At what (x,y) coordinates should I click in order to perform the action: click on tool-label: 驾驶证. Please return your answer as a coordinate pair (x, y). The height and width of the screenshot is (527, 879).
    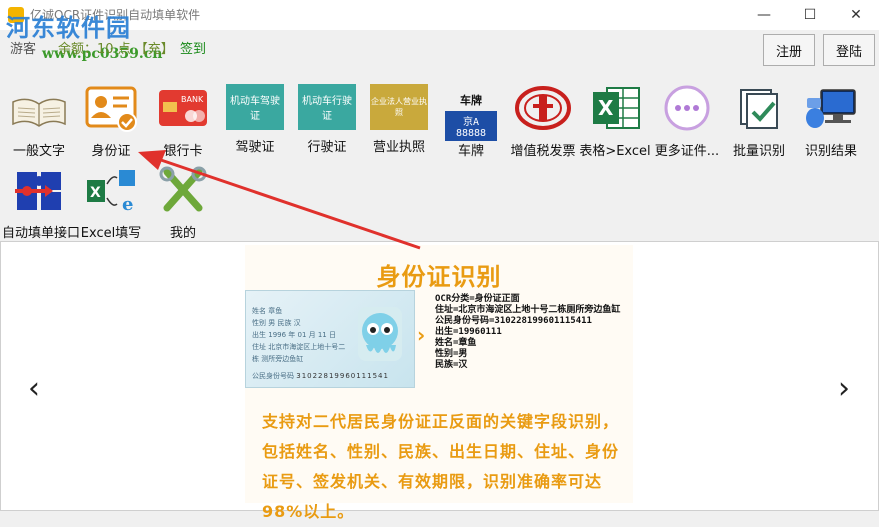
    Looking at the image, I should click on (255, 147).